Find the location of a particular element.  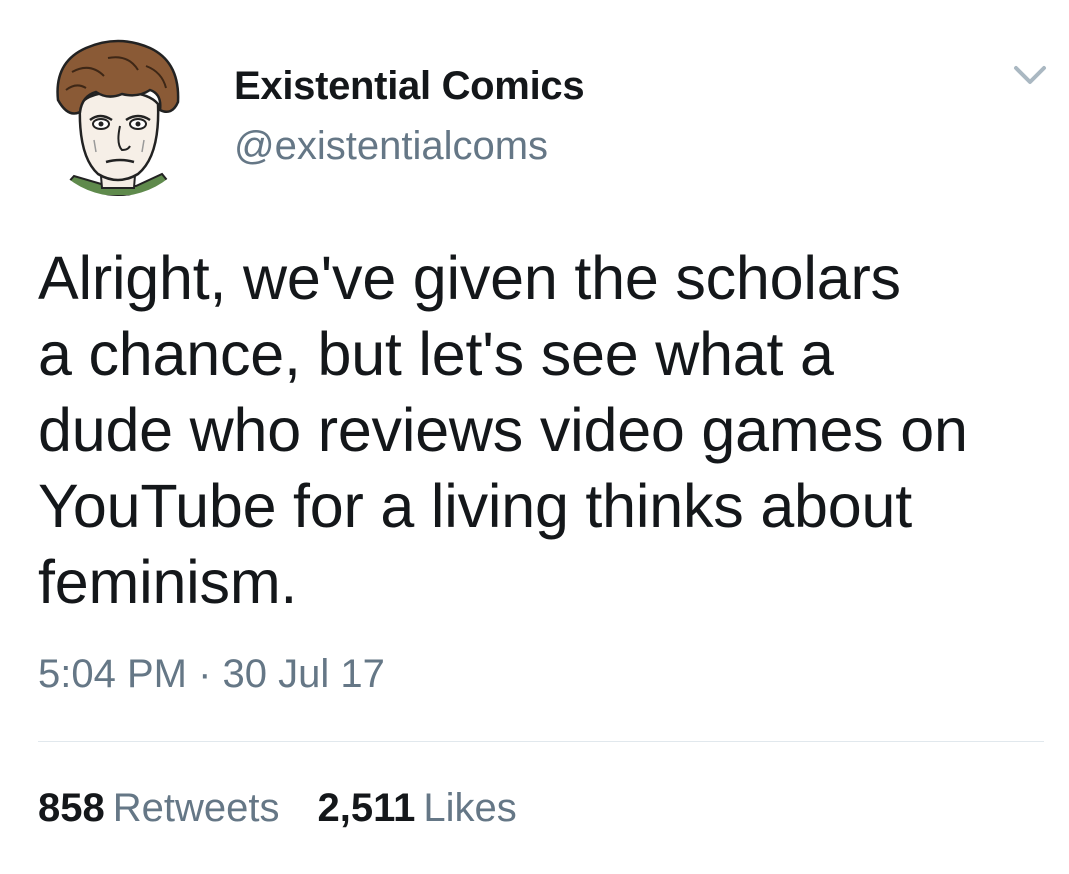

tweet-stats: 858 Retweets 2,511 Likes is located at coordinates (277, 808).